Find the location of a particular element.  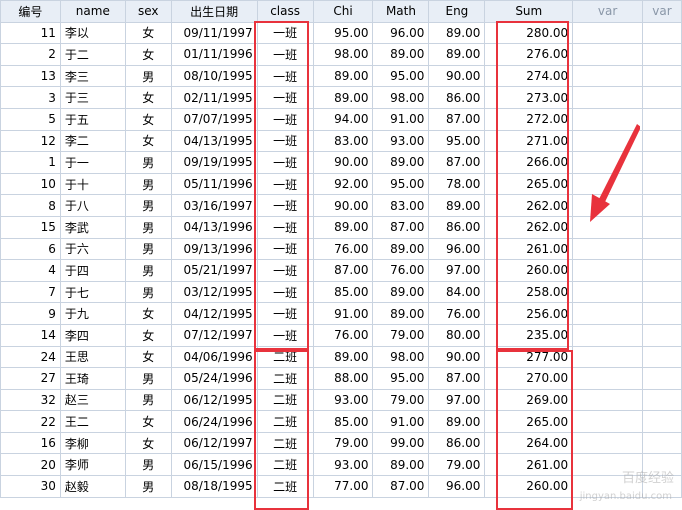

cell-id: 2 is located at coordinates (30, 54).